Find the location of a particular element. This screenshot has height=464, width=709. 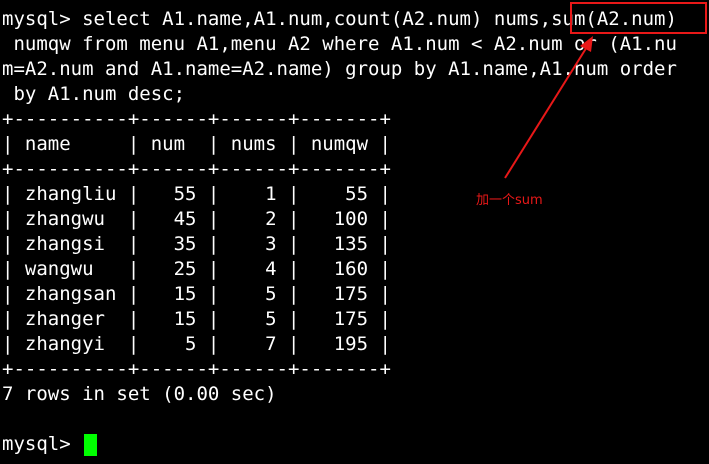

annotation-arrow is located at coordinates (548, 107).